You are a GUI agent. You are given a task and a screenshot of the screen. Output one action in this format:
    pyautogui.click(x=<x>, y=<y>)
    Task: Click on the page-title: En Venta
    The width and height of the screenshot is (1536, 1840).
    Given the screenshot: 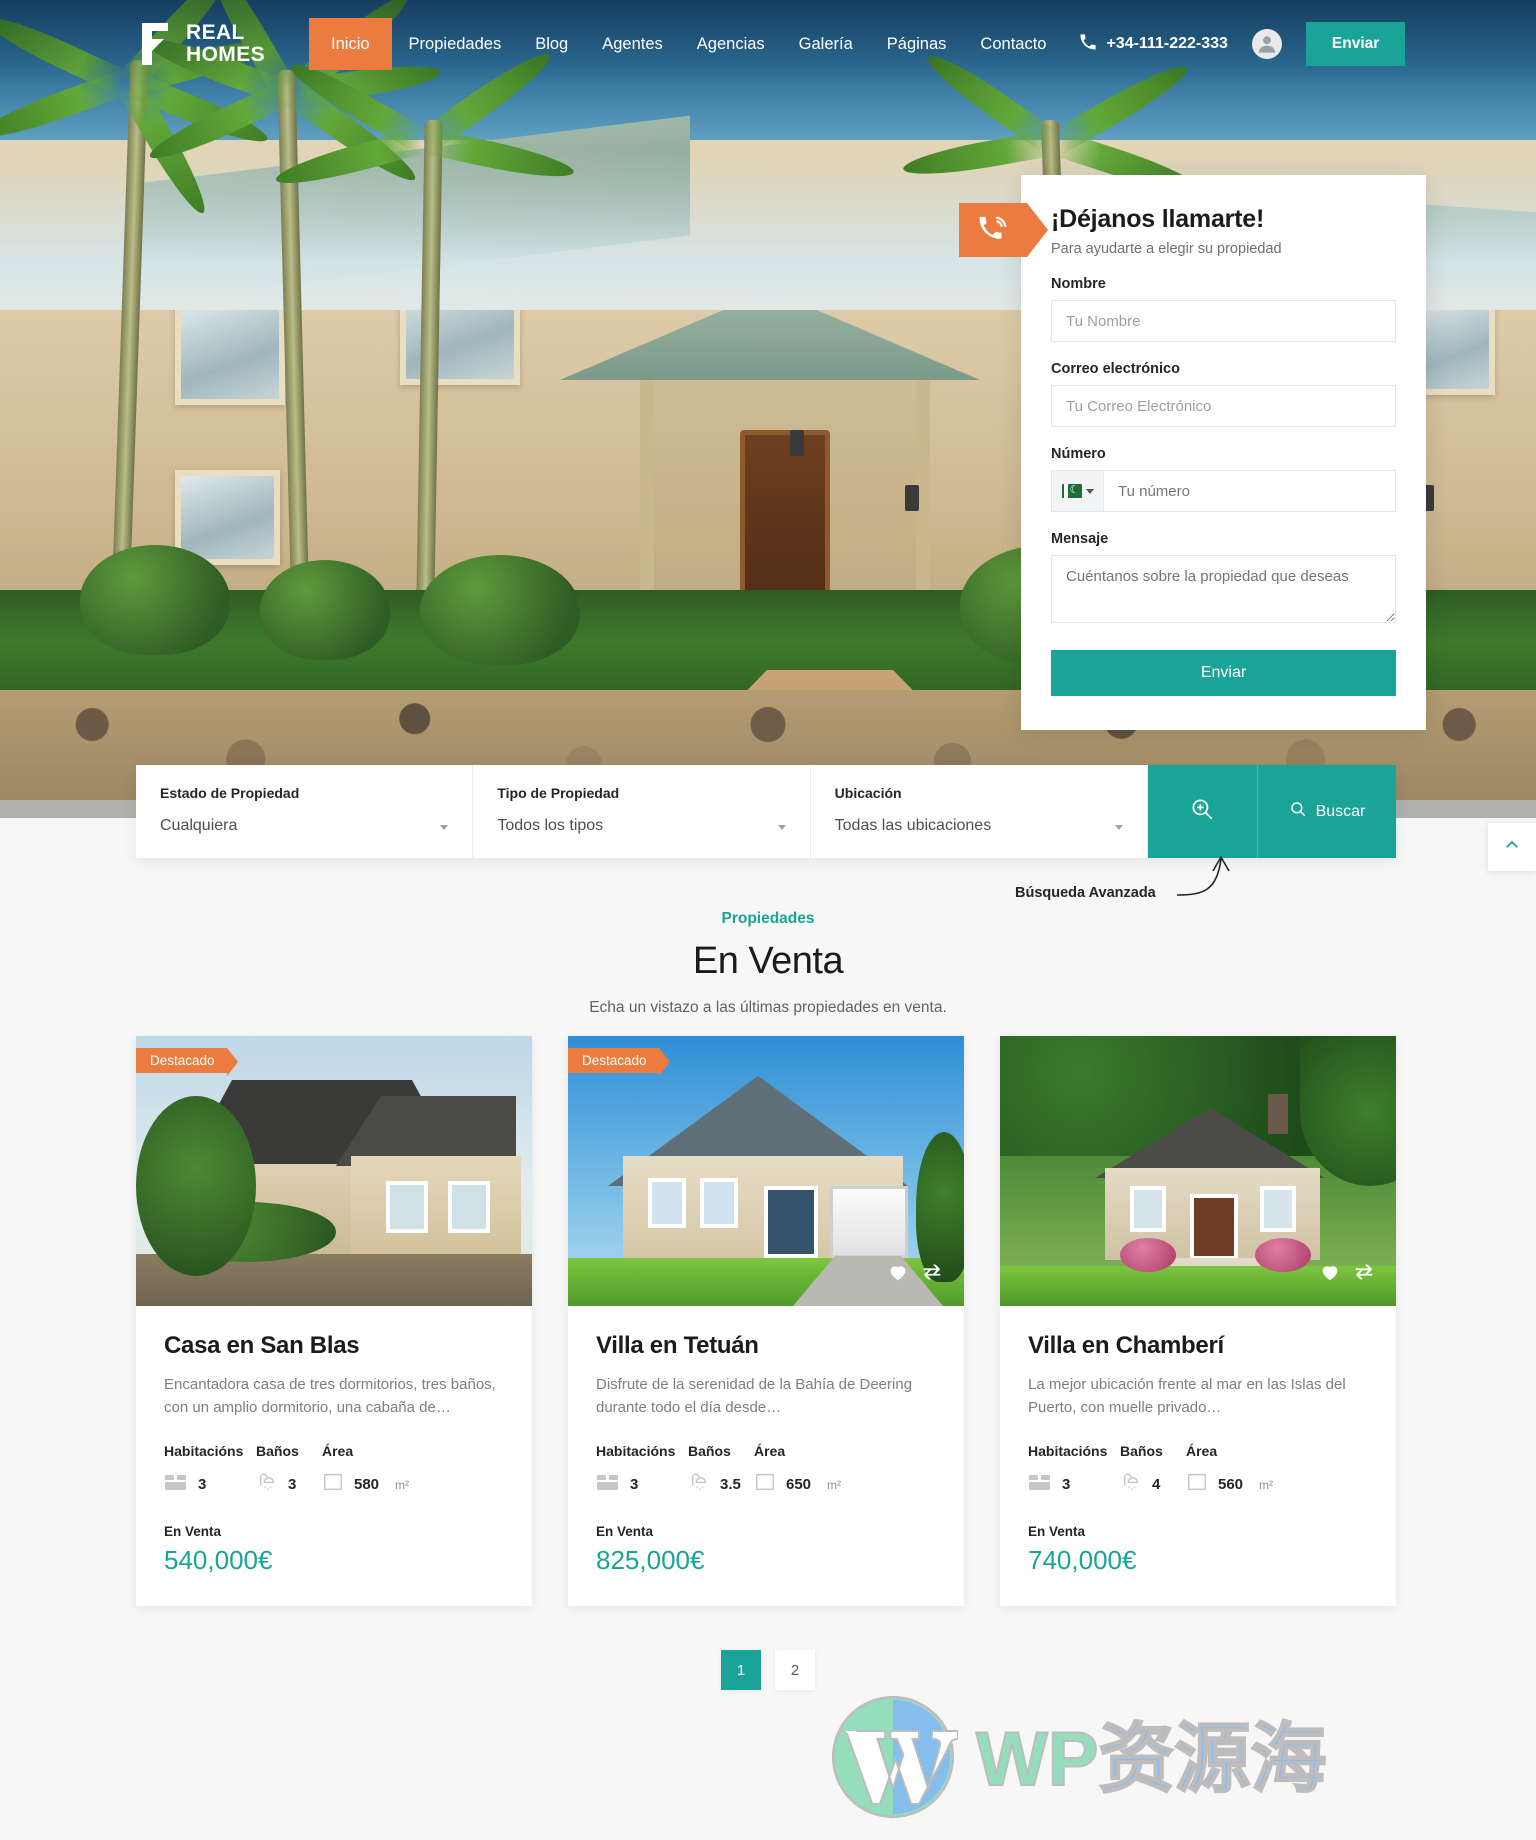 What is the action you would take?
    pyautogui.click(x=768, y=961)
    